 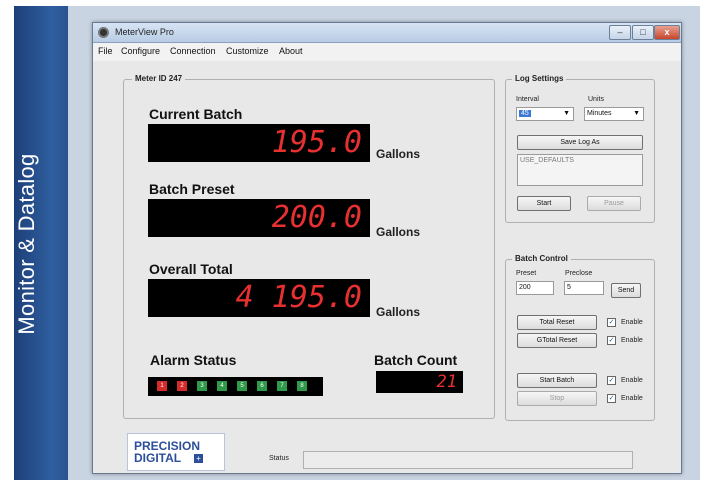 I want to click on batch-preset-display: 200.0, so click(x=259, y=218).